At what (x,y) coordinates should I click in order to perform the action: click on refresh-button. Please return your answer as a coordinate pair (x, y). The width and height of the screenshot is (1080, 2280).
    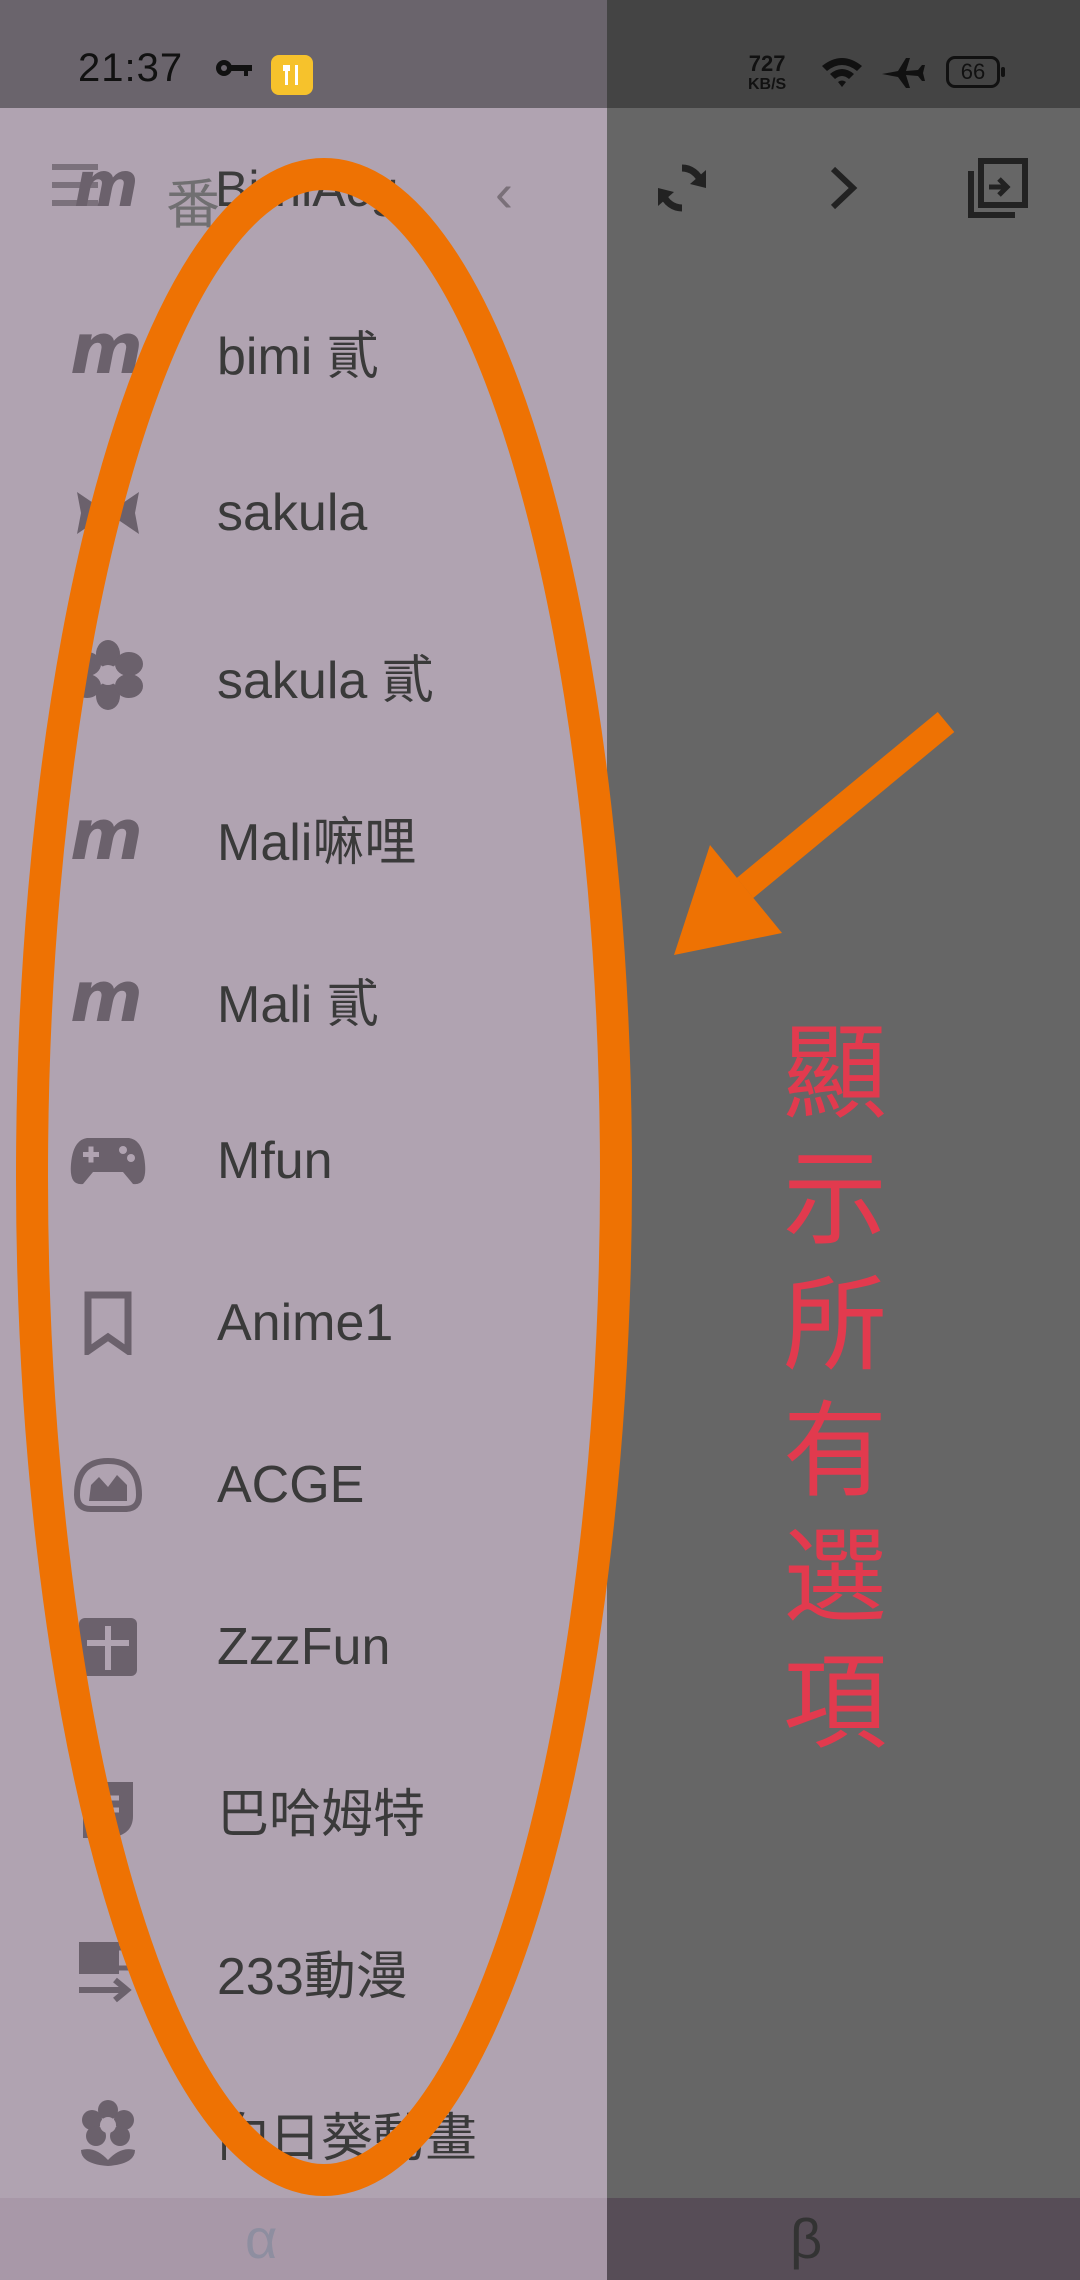
    Looking at the image, I should click on (682, 188).